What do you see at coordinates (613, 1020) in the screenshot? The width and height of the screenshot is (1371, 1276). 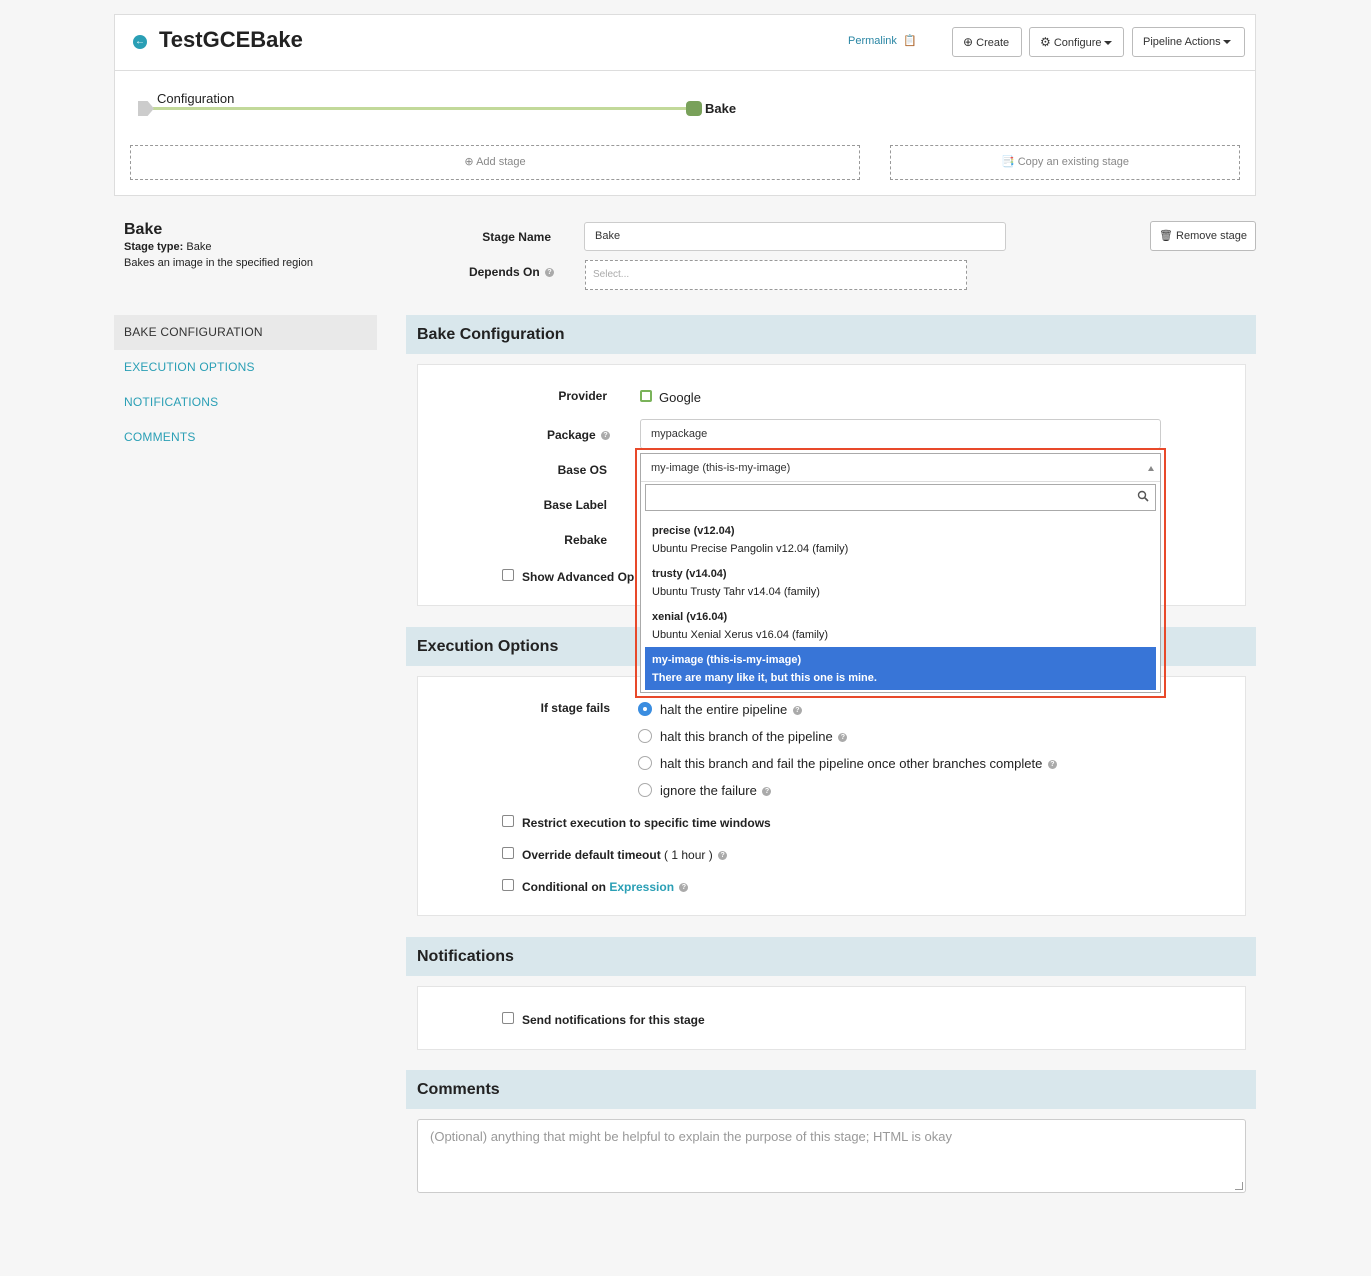 I see `send-notifications-label: Send notifications for this stage` at bounding box center [613, 1020].